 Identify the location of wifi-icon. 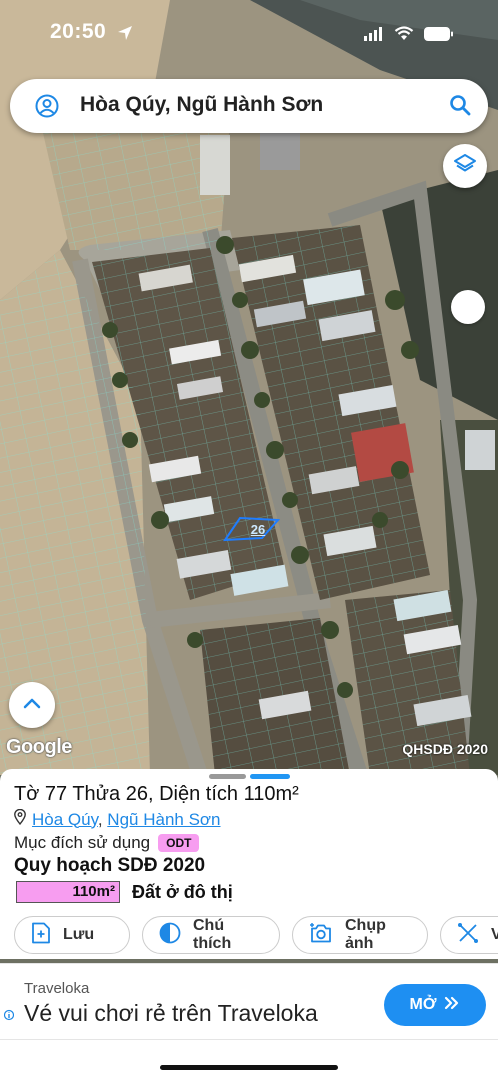
(404, 36).